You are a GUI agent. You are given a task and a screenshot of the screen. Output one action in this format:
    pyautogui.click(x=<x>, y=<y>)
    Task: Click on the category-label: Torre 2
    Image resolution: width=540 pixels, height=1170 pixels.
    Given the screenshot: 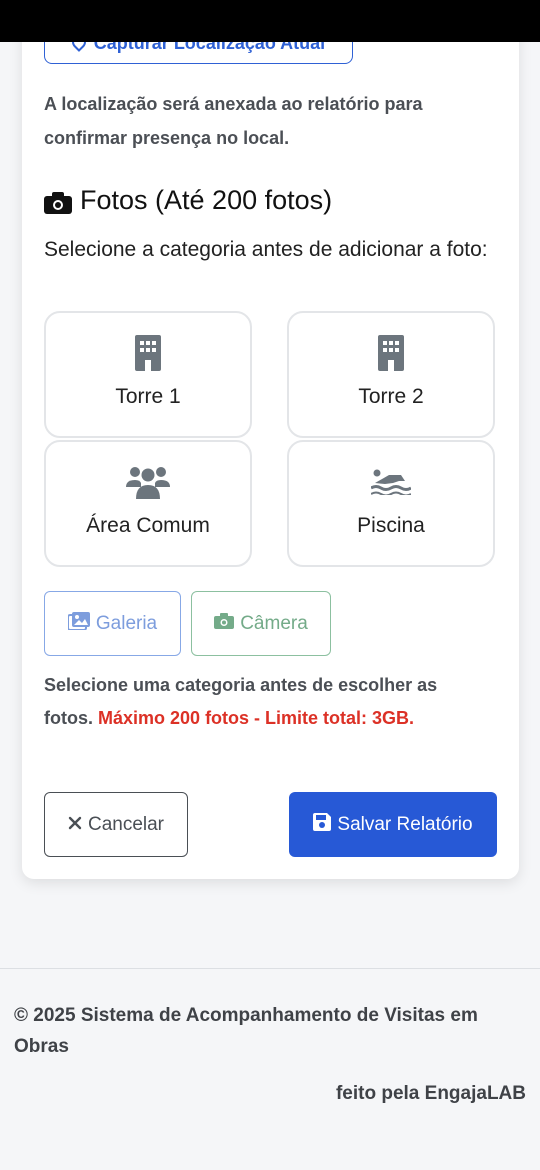 What is the action you would take?
    pyautogui.click(x=391, y=396)
    